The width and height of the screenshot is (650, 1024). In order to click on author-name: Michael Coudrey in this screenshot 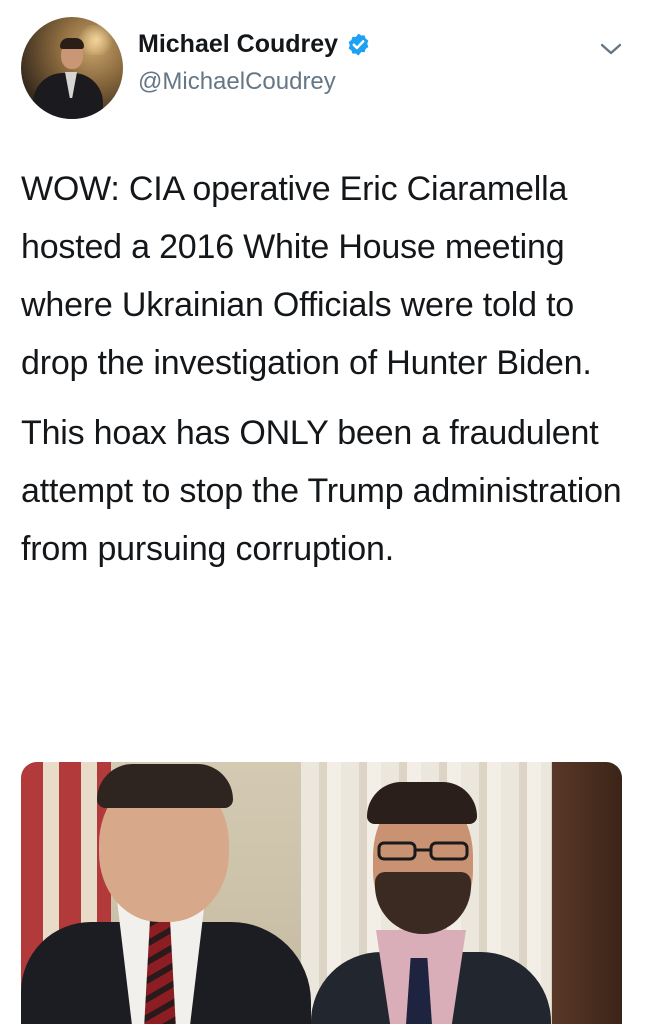, I will do `click(238, 44)`.